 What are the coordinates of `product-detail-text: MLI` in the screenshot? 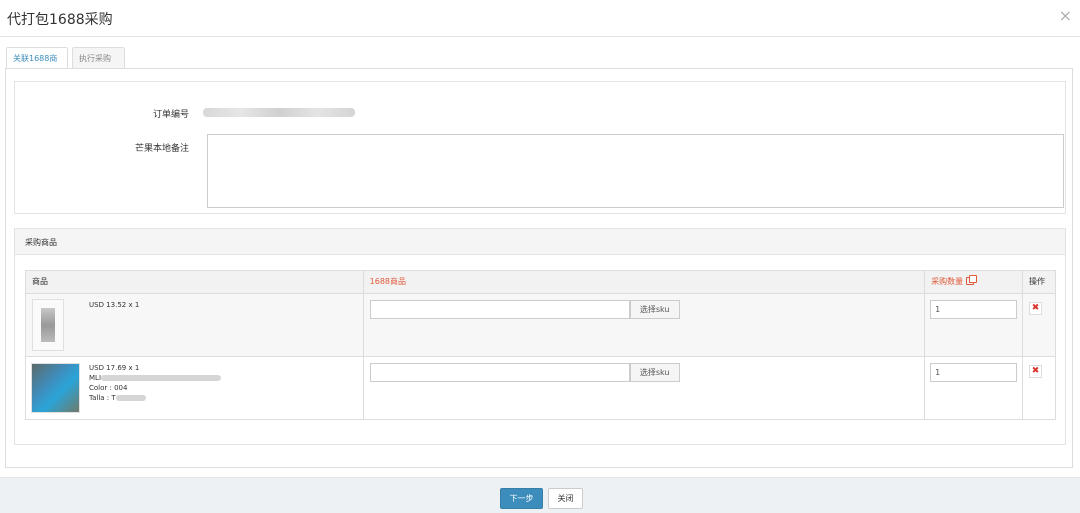 It's located at (95, 378).